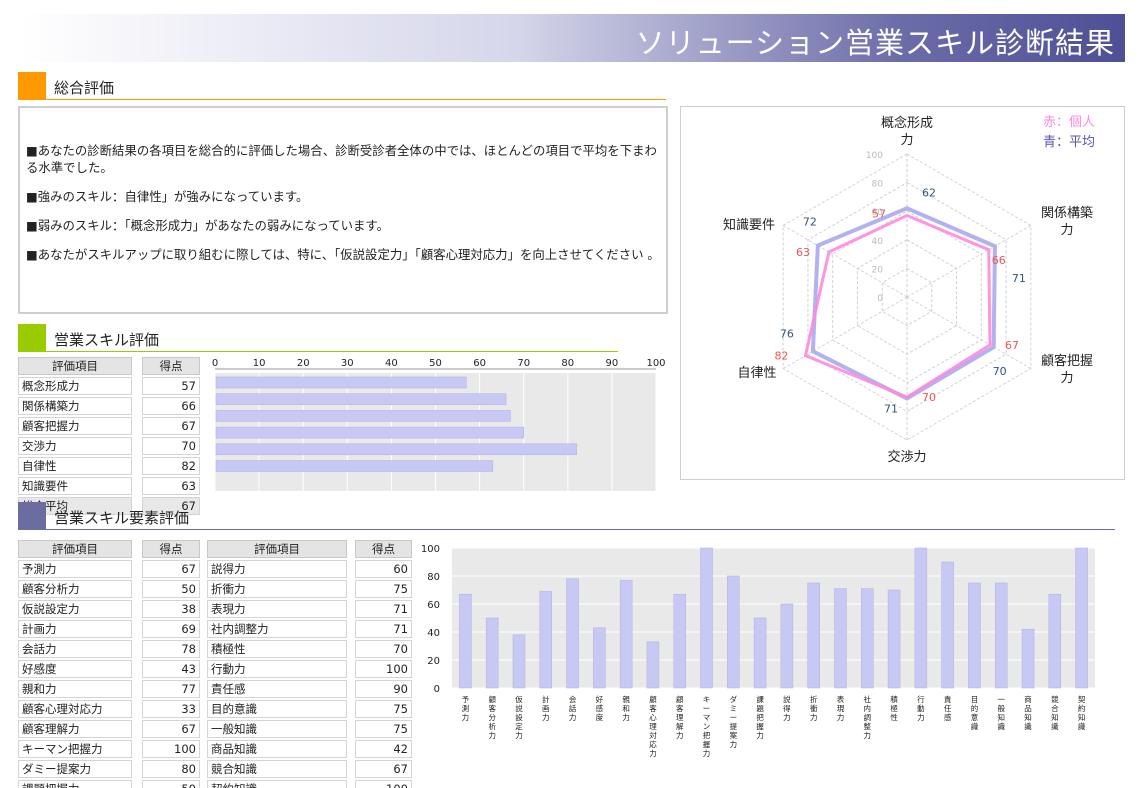 This screenshot has width=1145, height=788. Describe the element at coordinates (573, 708) in the screenshot. I see `x-category-label: 会話力` at that location.